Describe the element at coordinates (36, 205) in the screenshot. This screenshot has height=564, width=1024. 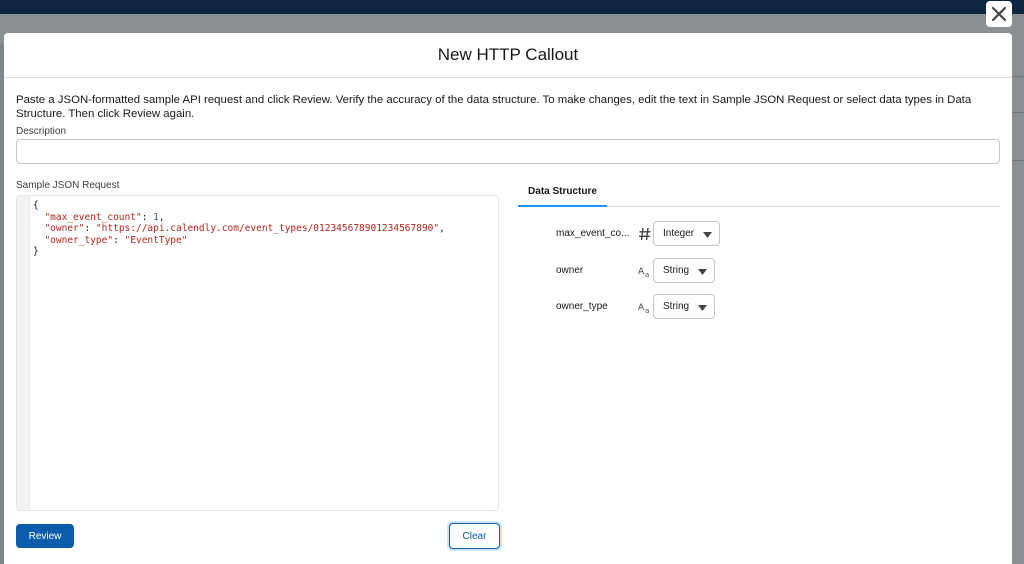
I see `json-open-brace: {` at that location.